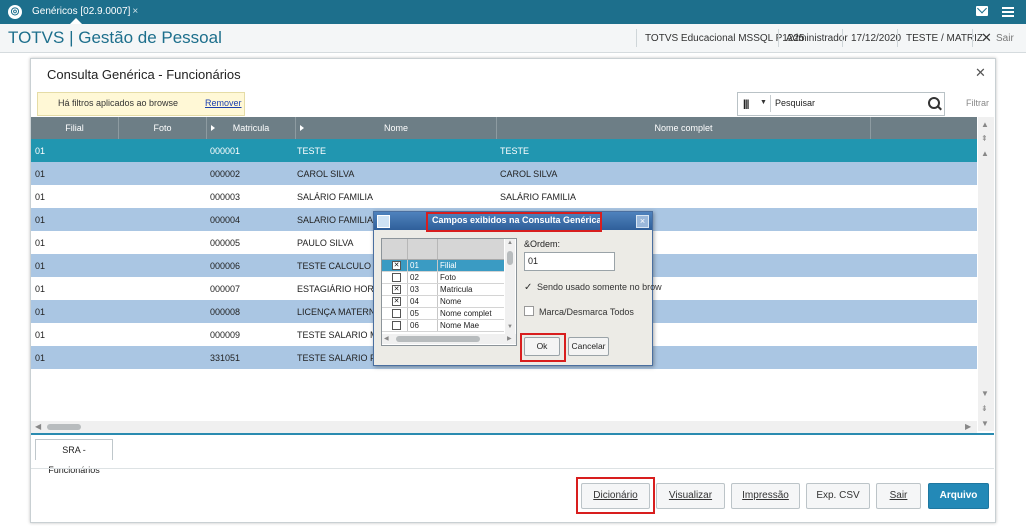 The image size is (1026, 526). Describe the element at coordinates (396, 128) in the screenshot. I see `column-header-nome: Nome` at that location.